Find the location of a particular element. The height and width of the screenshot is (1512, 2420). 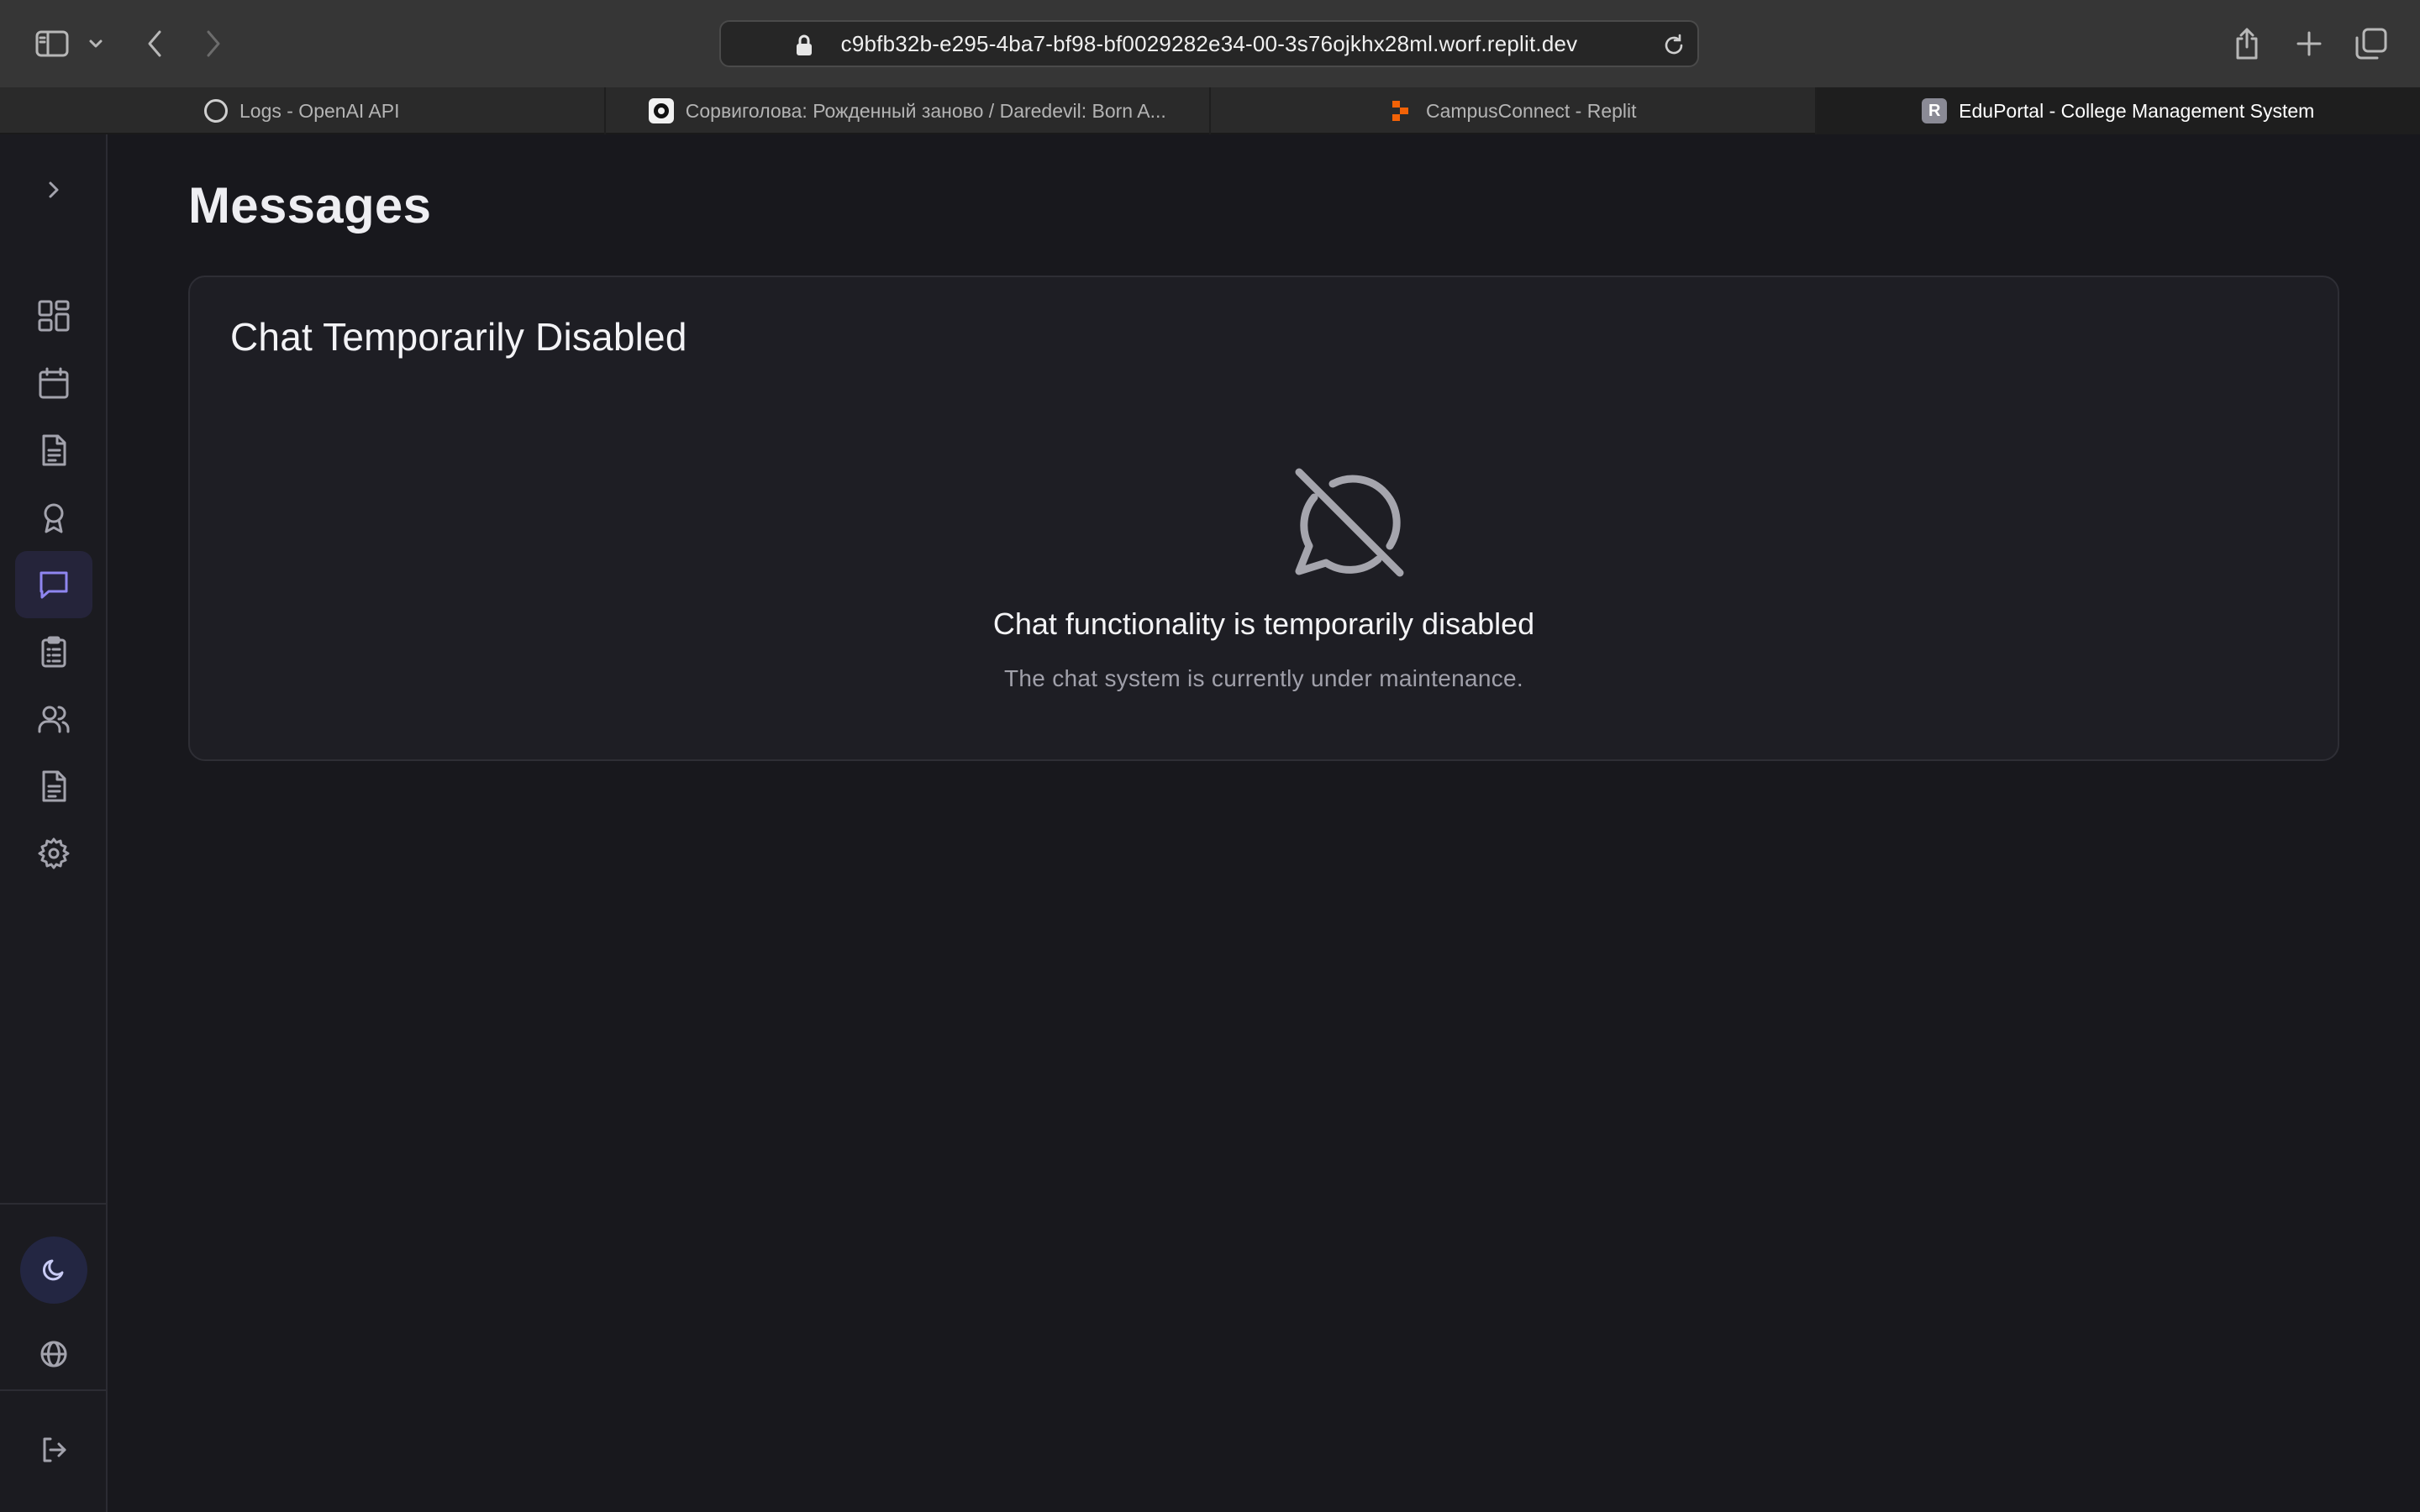

chevron-right-icon is located at coordinates (54, 189).